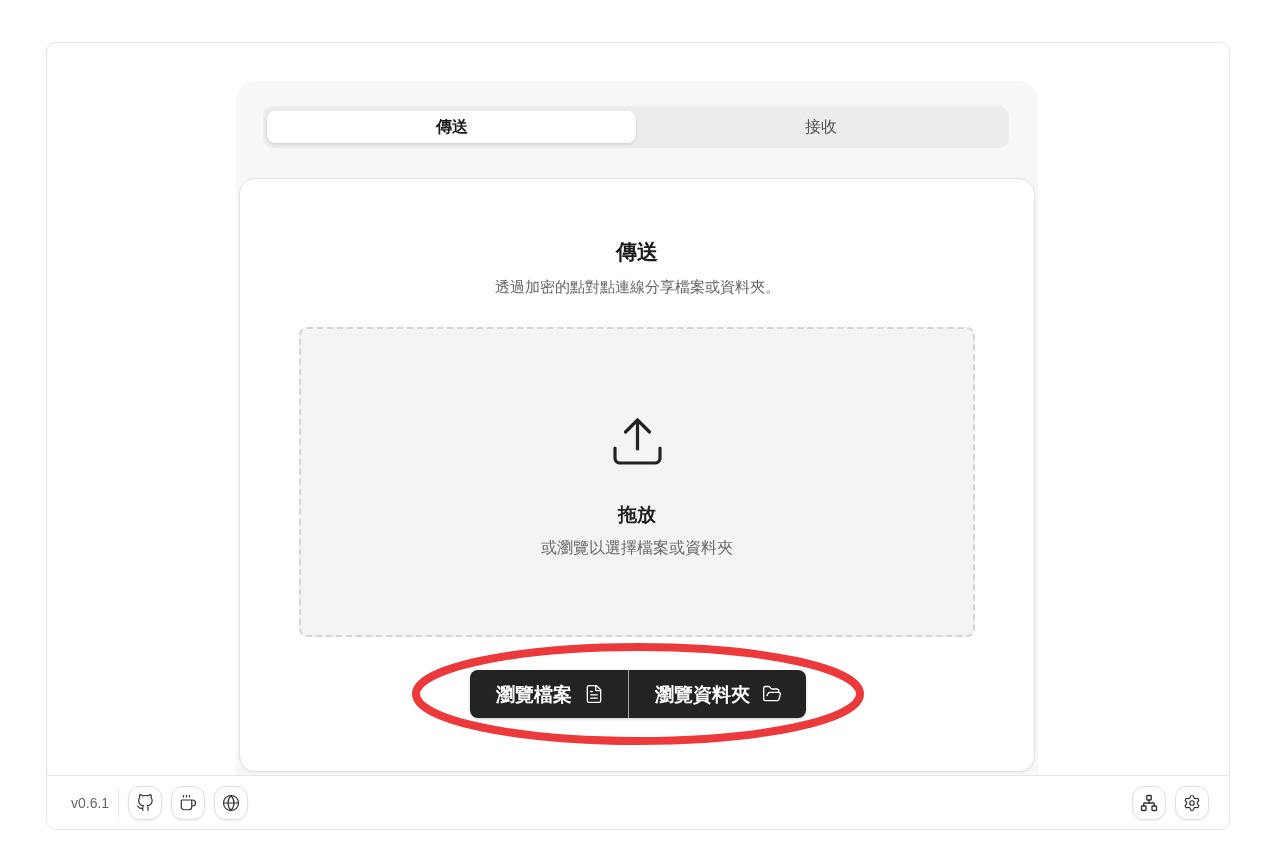 The height and width of the screenshot is (850, 1280). Describe the element at coordinates (594, 694) in the screenshot. I see `file-icon` at that location.